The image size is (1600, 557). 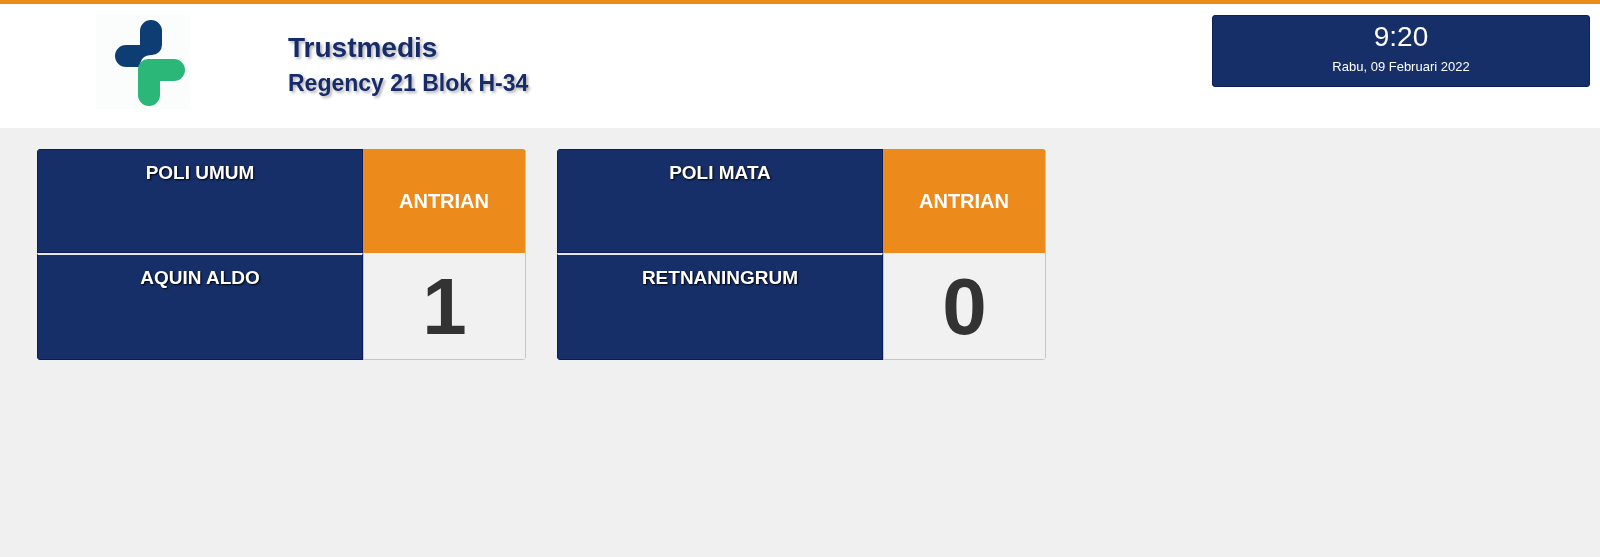 I want to click on doctor-name: RETNANINGRUM, so click(x=720, y=306).